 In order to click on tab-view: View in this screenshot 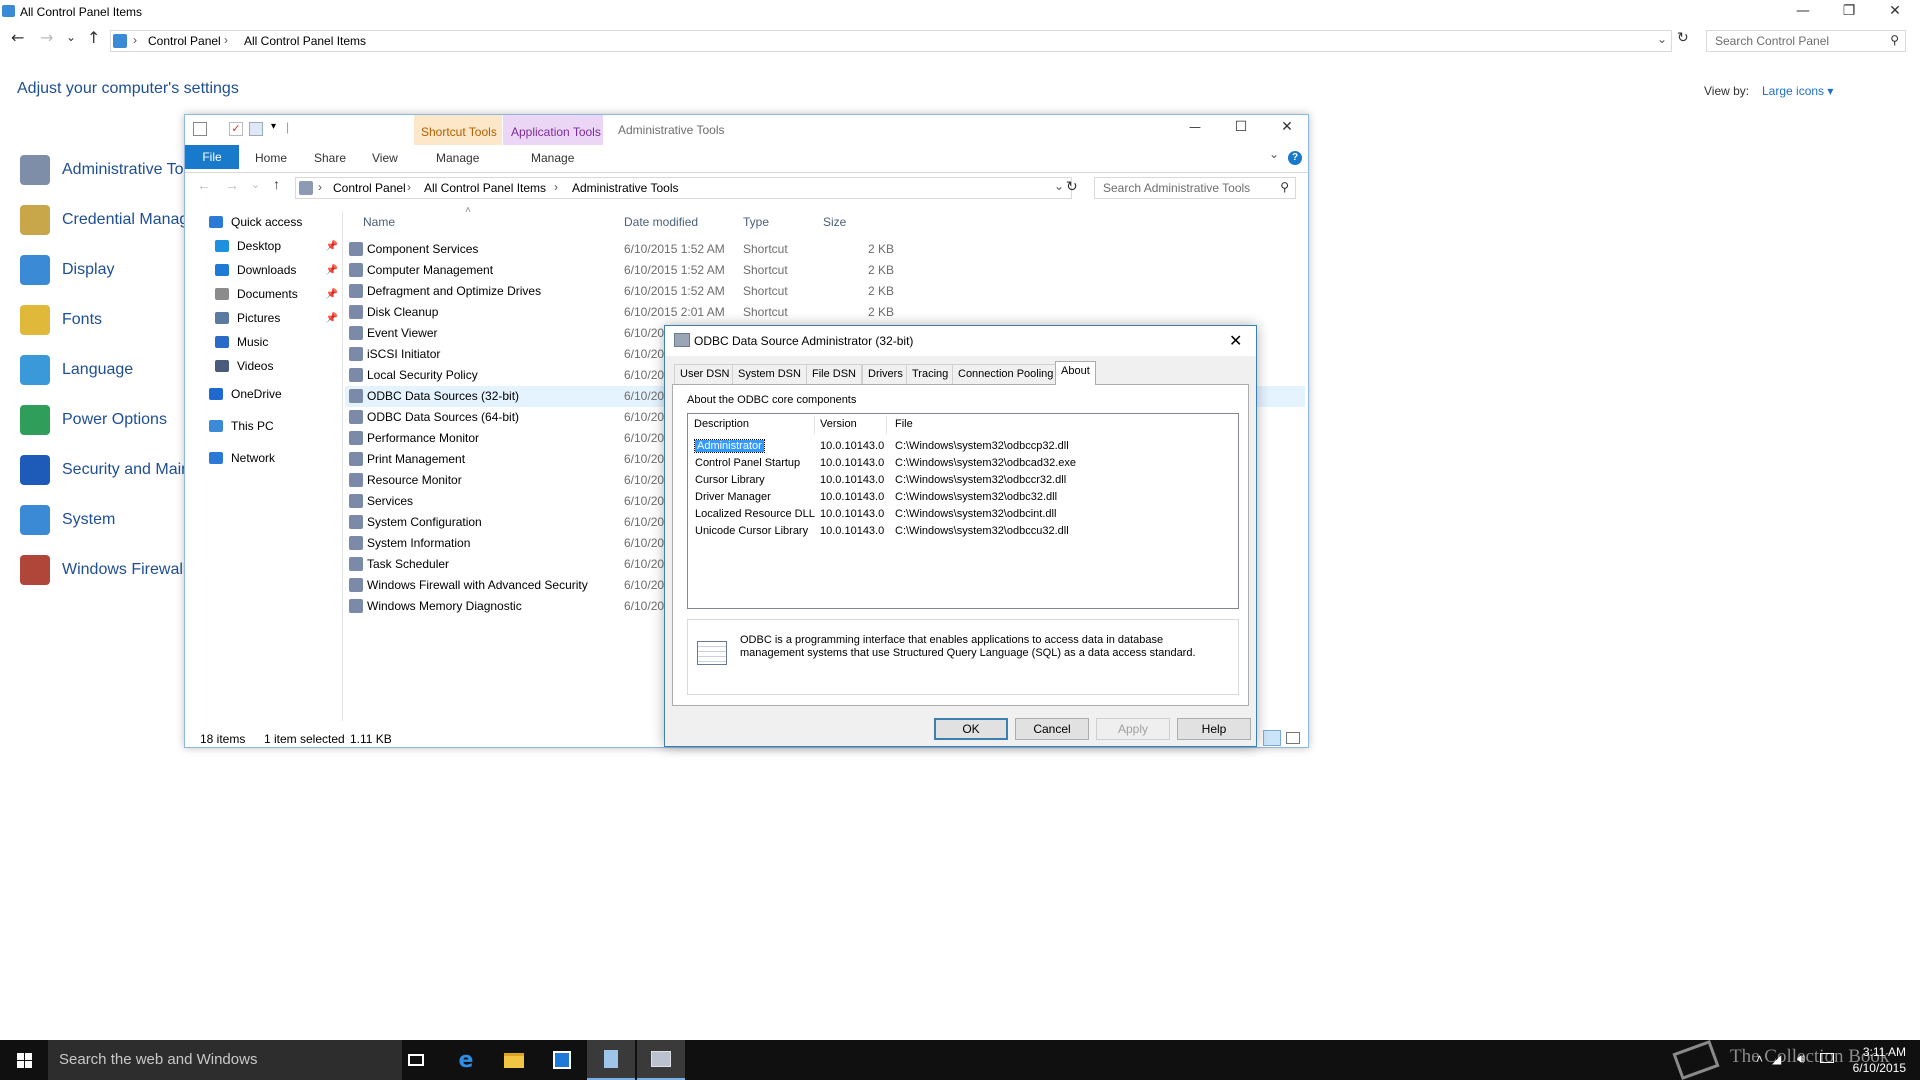, I will do `click(385, 158)`.